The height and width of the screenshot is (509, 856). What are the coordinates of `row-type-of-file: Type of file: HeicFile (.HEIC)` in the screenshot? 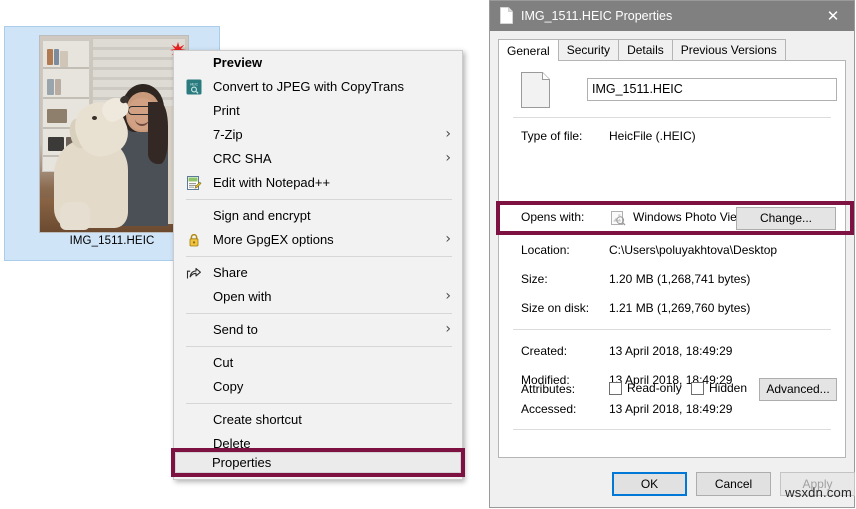 It's located at (672, 138).